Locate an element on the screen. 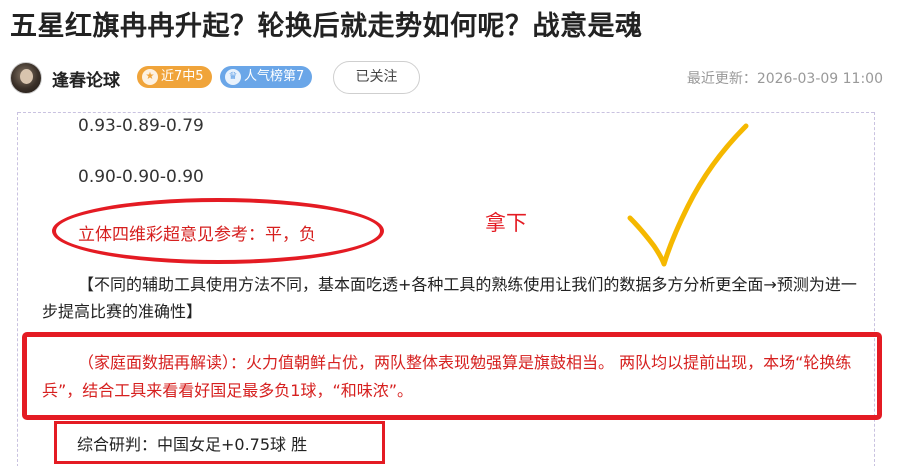  crown-icon: ♛ is located at coordinates (233, 77).